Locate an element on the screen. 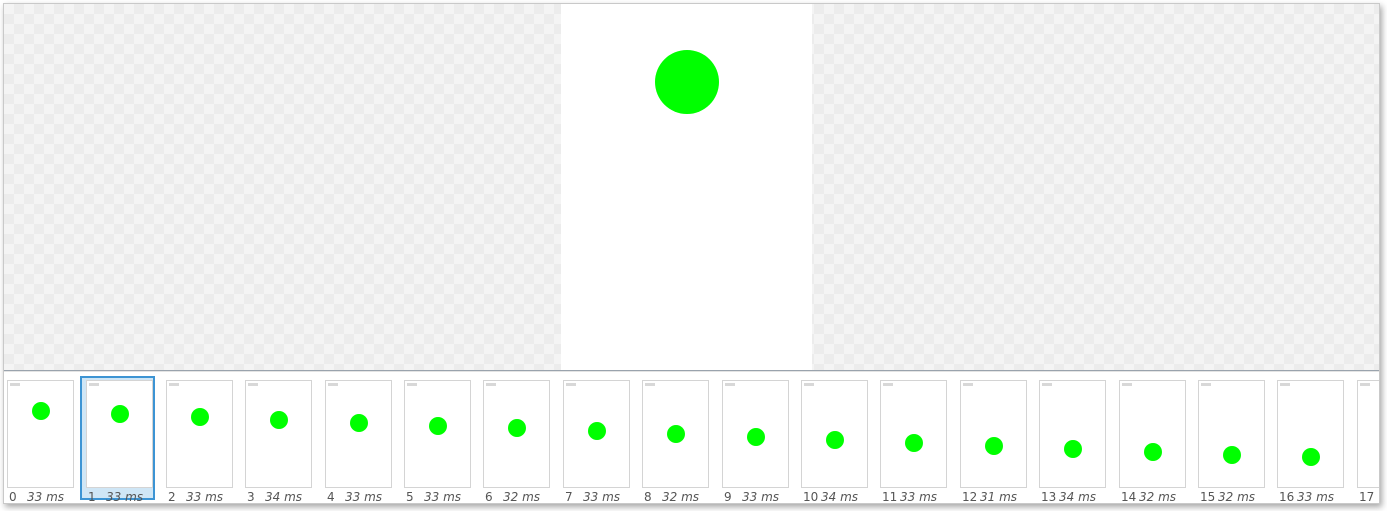 Image resolution: width=1387 pixels, height=511 pixels. frame-label: 3 34 ms is located at coordinates (275, 497).